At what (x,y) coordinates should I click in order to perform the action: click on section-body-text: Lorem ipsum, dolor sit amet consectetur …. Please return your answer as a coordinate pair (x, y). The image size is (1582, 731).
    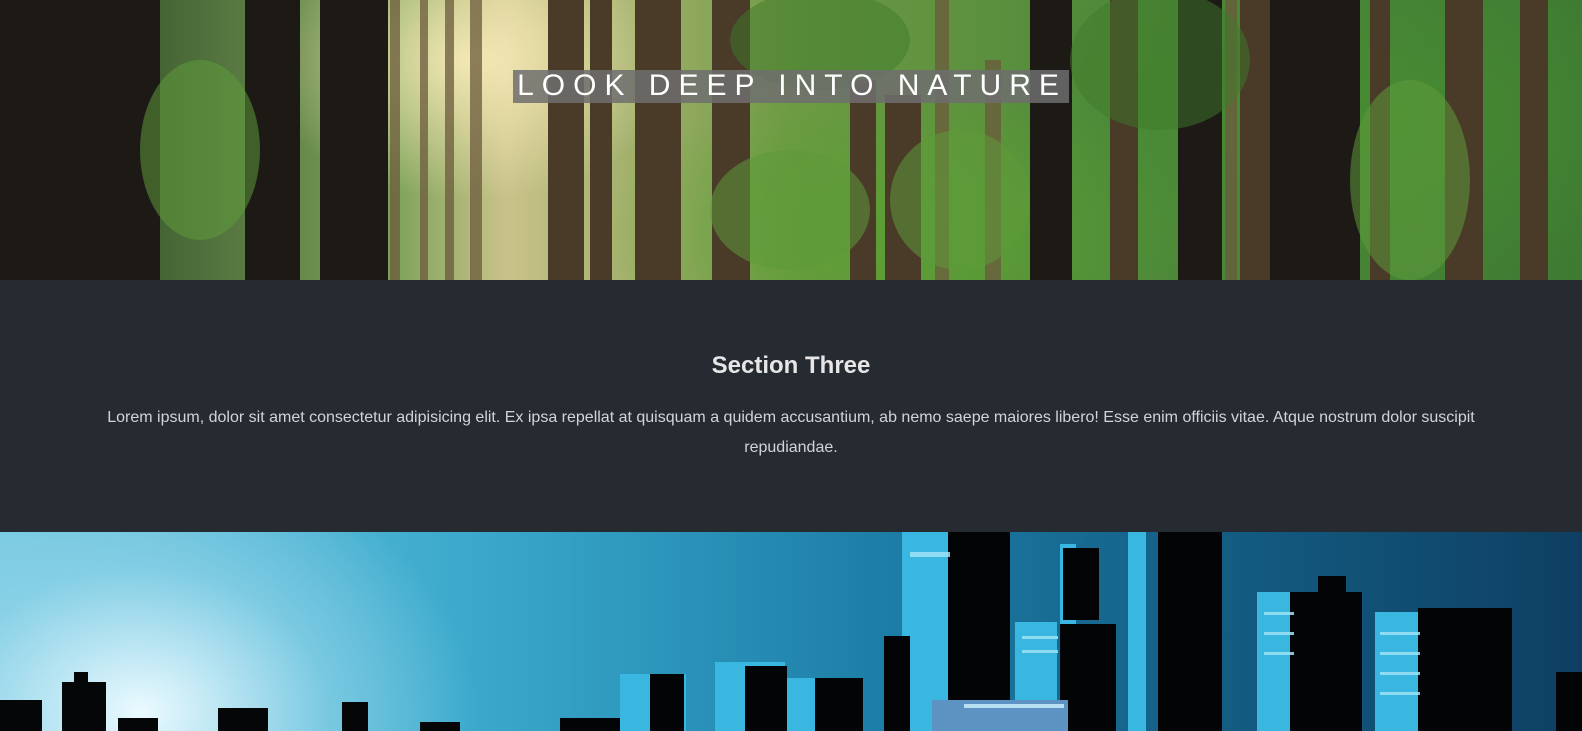
    Looking at the image, I should click on (791, 432).